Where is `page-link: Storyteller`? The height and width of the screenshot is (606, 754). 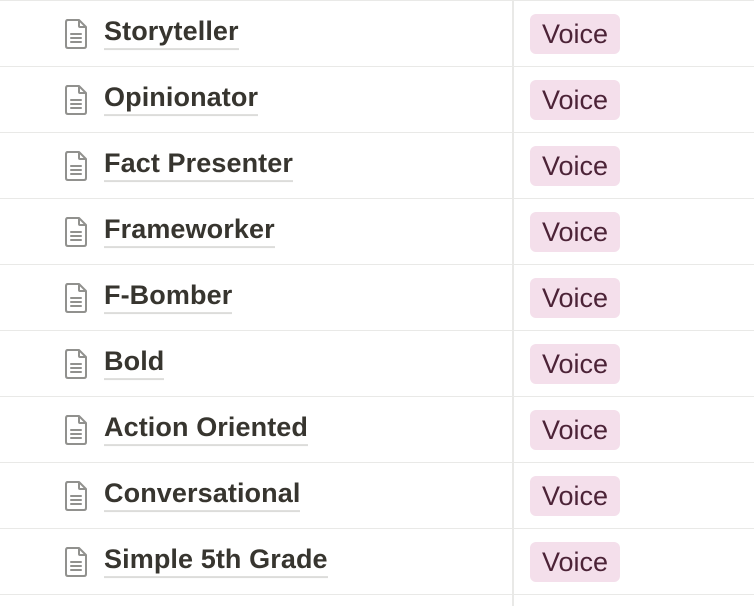 page-link: Storyteller is located at coordinates (171, 32).